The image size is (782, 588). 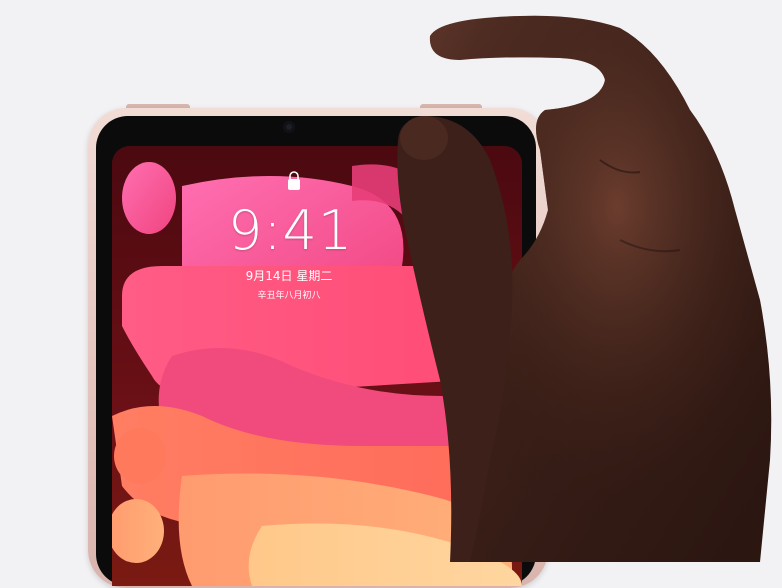 I want to click on lock-screen-lunar-date: 辛丑年八月初八, so click(x=289, y=296).